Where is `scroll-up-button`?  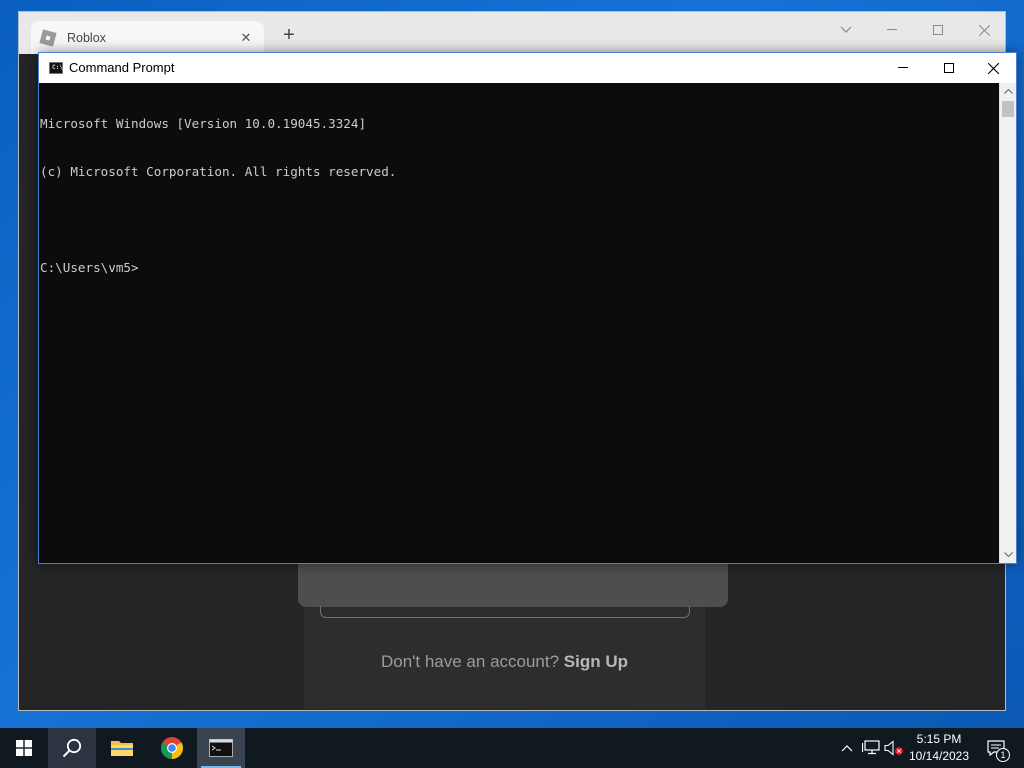
scroll-up-button is located at coordinates (1008, 91).